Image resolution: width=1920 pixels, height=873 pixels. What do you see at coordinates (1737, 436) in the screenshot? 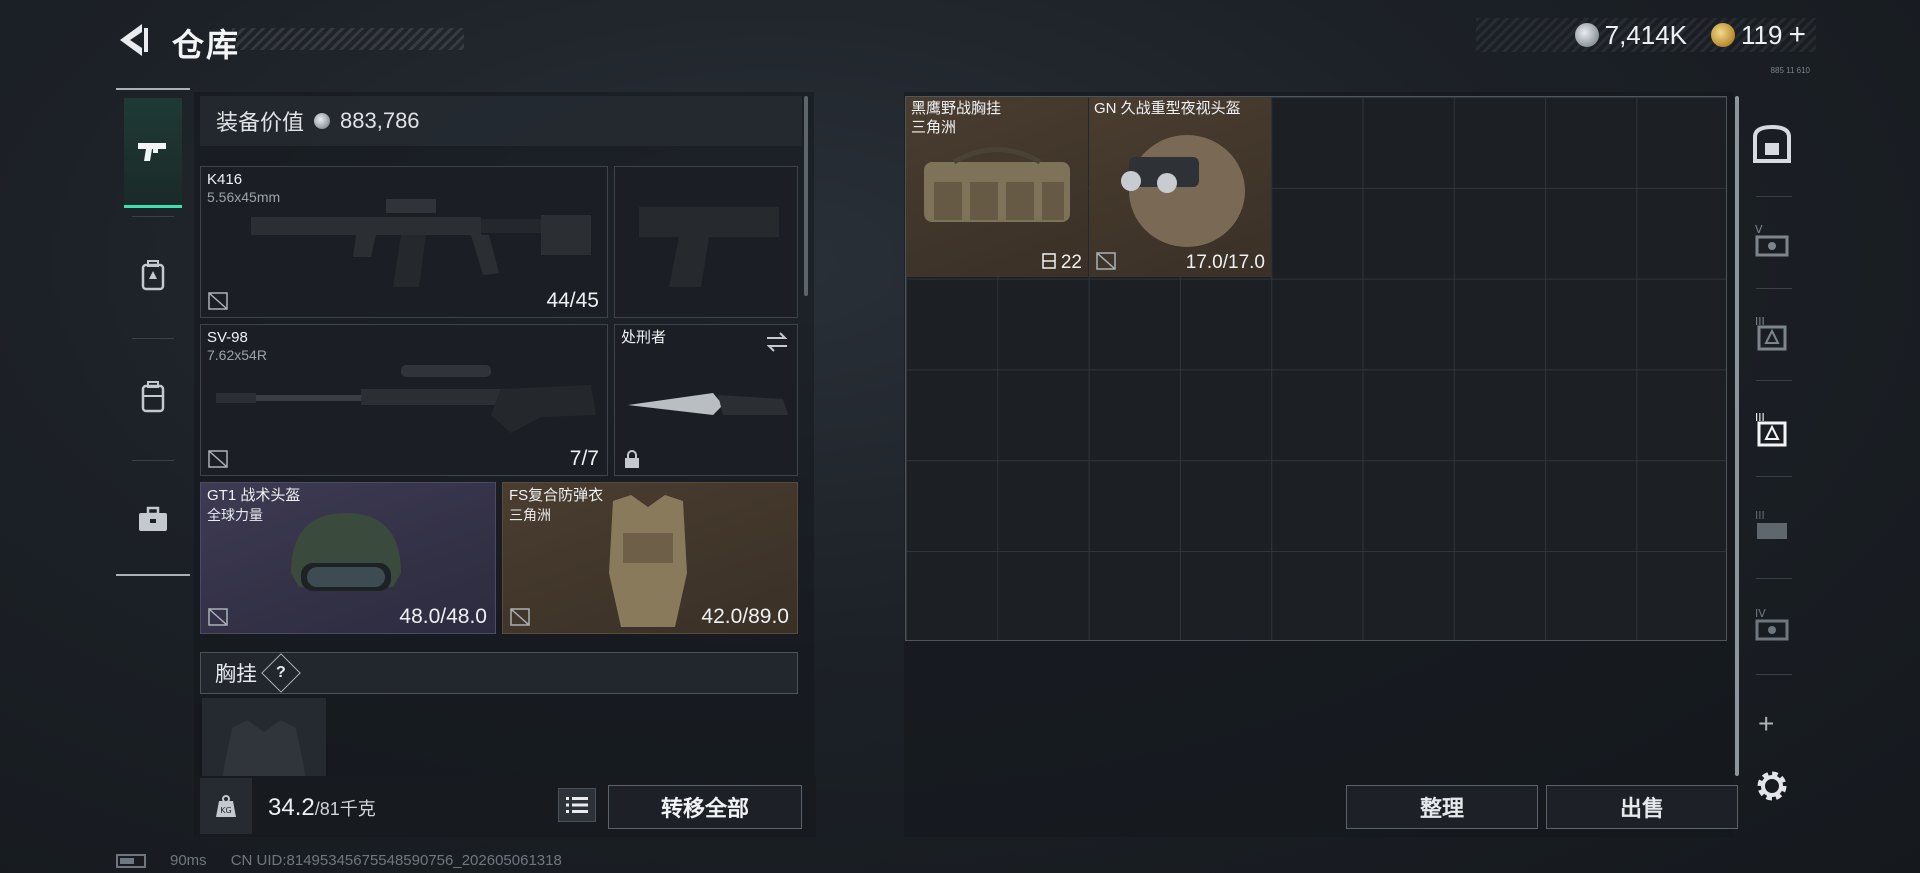
I see `storage-scrollbar` at bounding box center [1737, 436].